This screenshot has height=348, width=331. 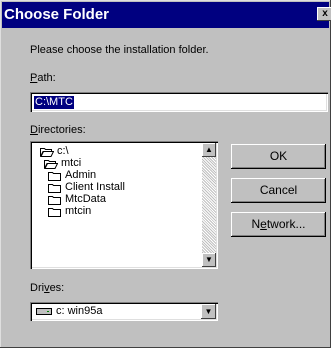 What do you see at coordinates (58, 130) in the screenshot?
I see `directories-label: Directories:` at bounding box center [58, 130].